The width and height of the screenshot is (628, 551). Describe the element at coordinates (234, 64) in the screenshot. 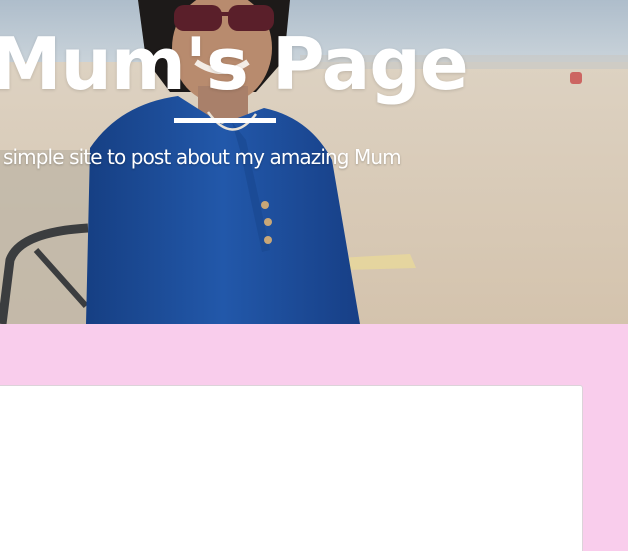

I see `site-title: Mum's Page` at that location.